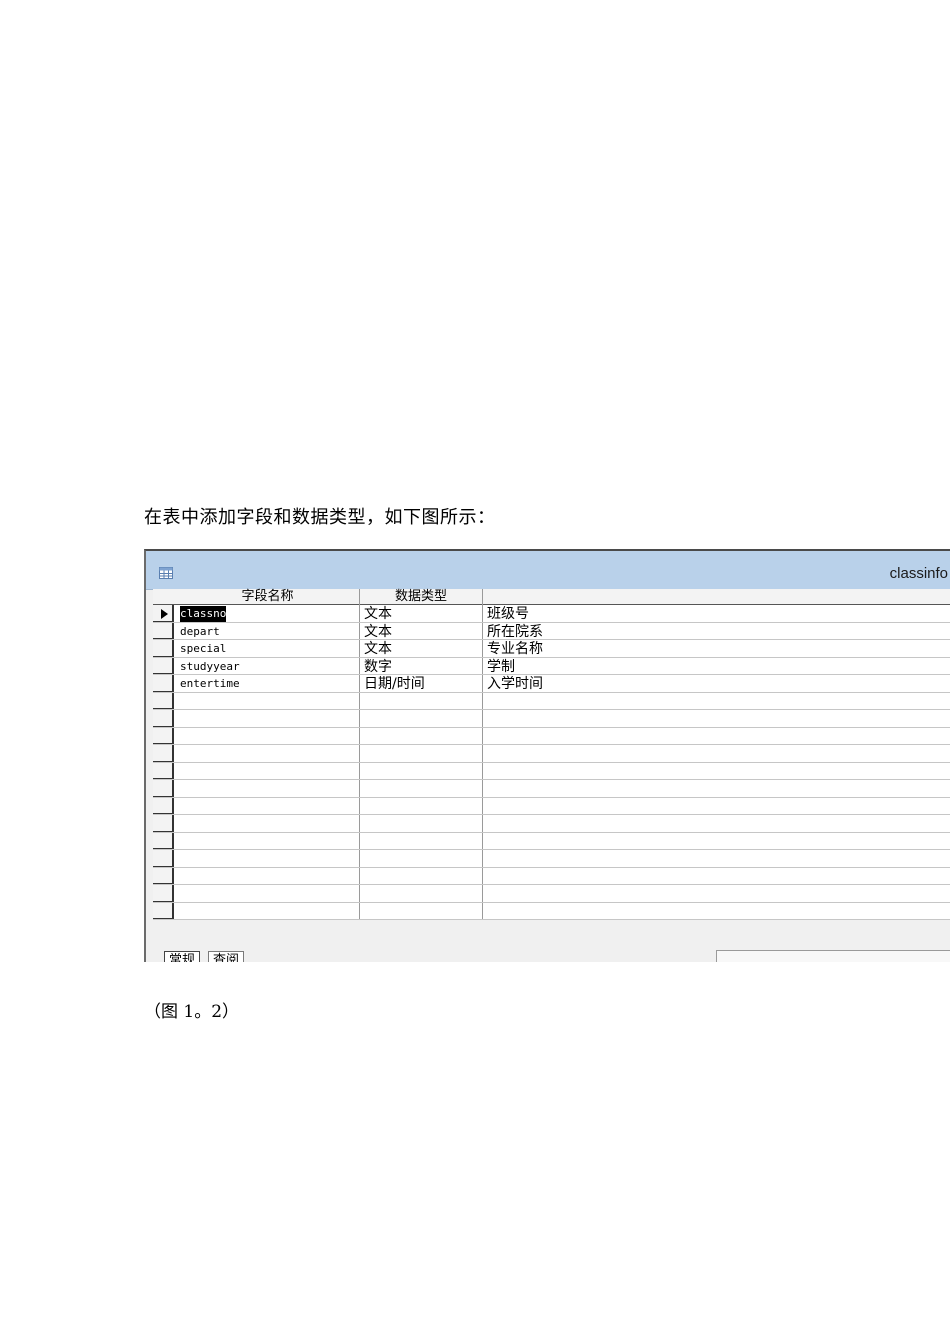 This screenshot has width=950, height=1344. What do you see at coordinates (551, 649) in the screenshot?
I see `table-row: special 文本 专业名称` at bounding box center [551, 649].